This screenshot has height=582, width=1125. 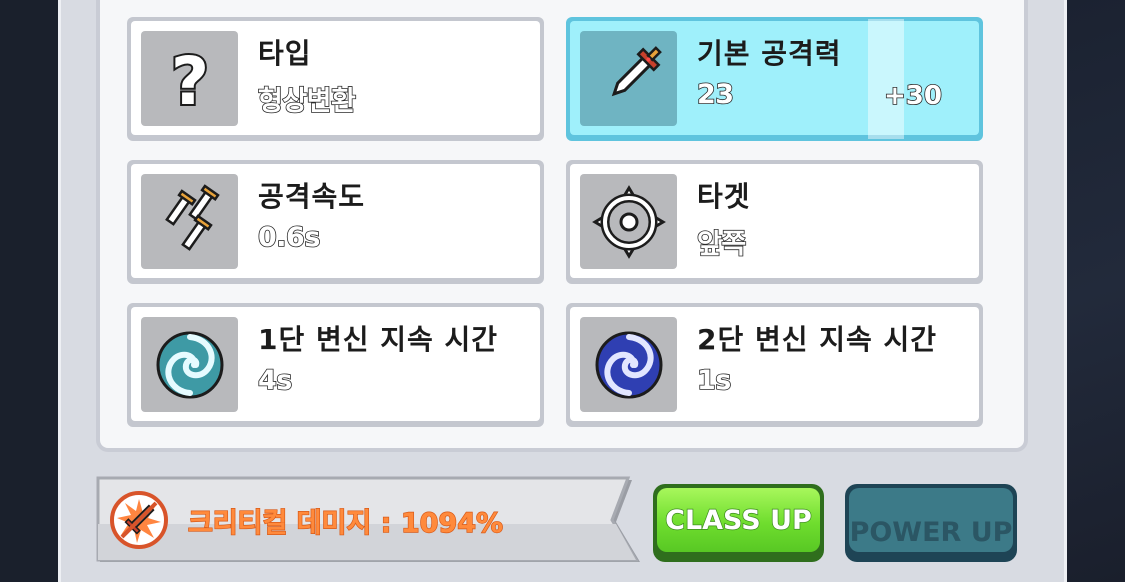 I want to click on teal-swirl-icon, so click(x=189, y=364).